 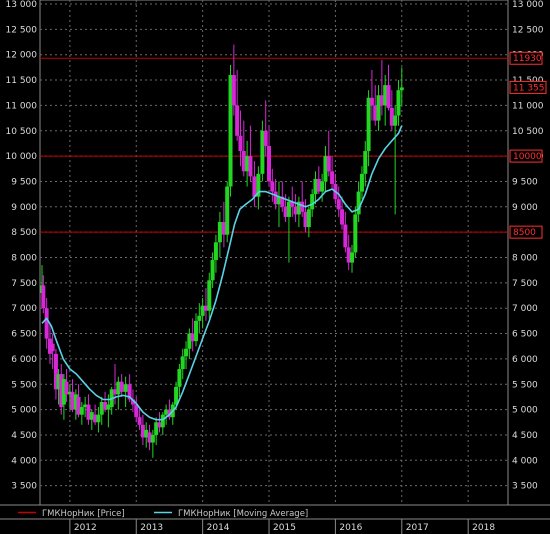 I want to click on y-tick-label-left: 11 000, so click(x=22, y=106).